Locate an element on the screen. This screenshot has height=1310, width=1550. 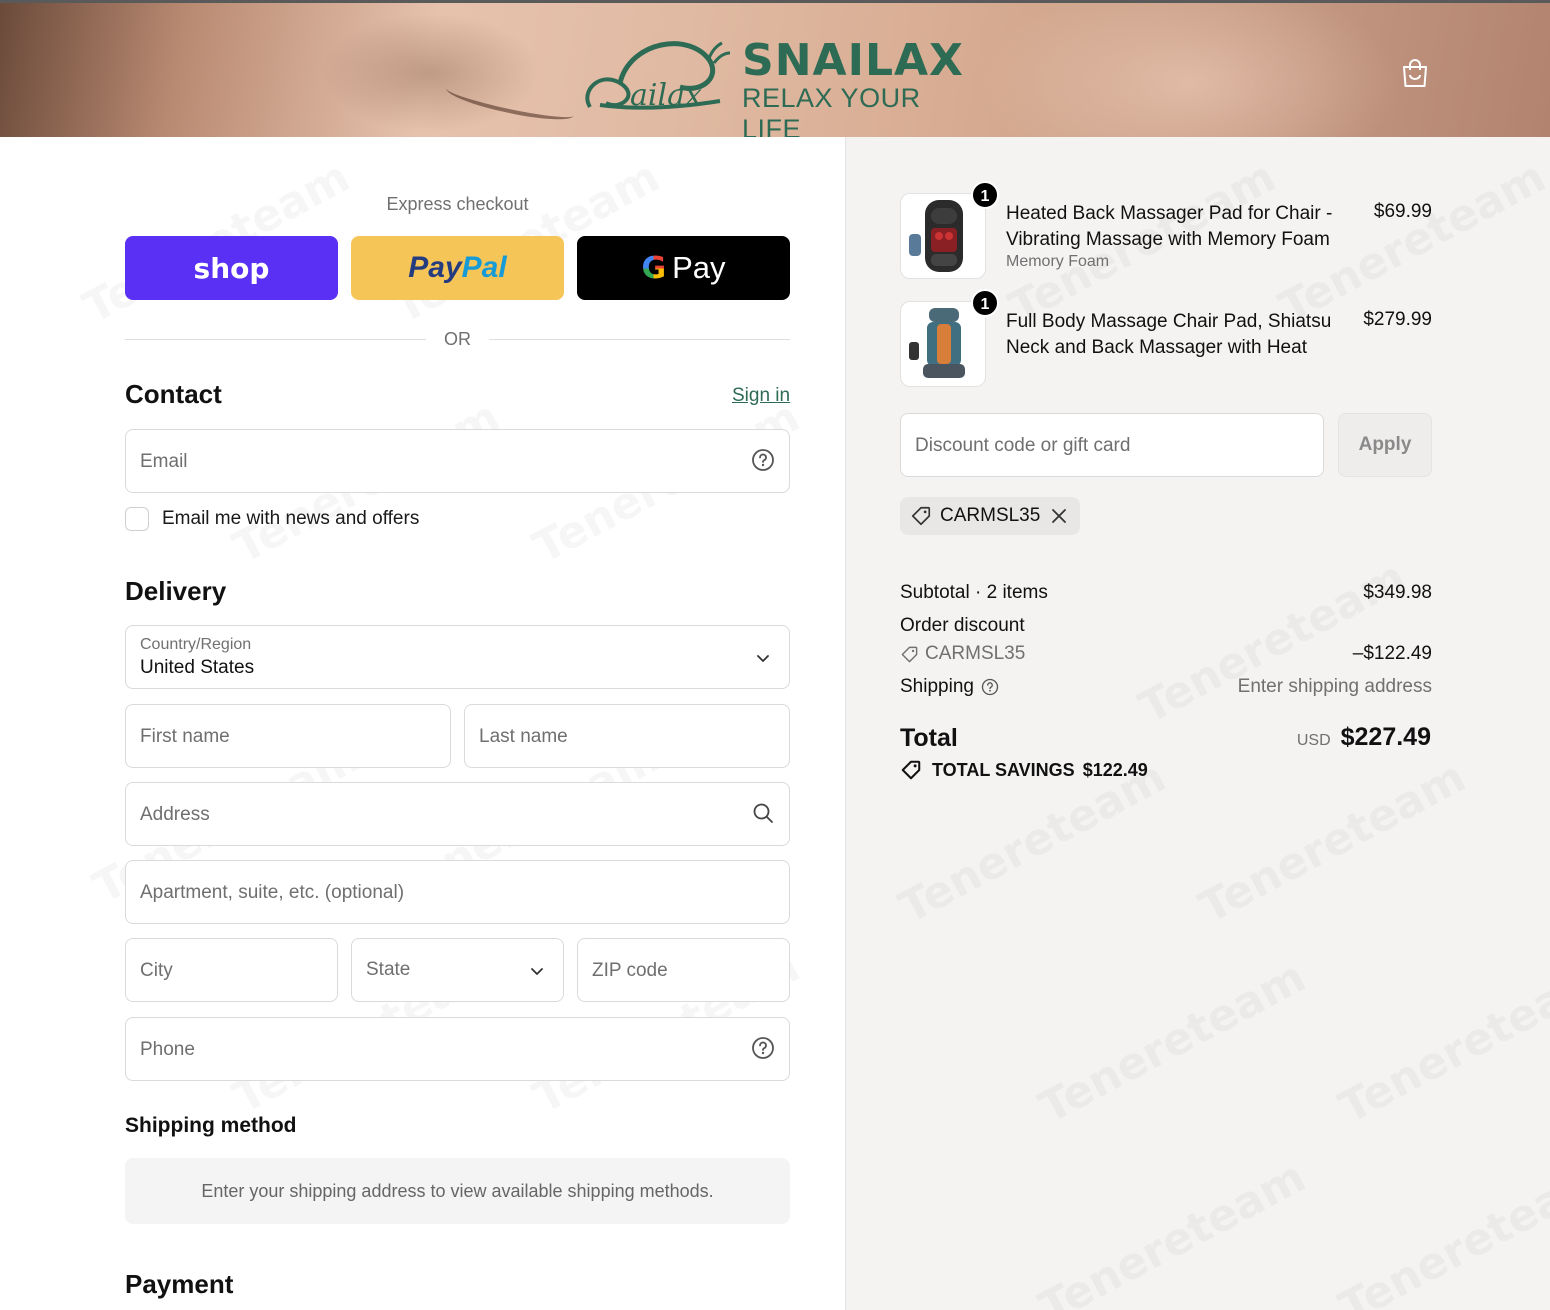
payment-heading: Payment is located at coordinates (179, 1284).